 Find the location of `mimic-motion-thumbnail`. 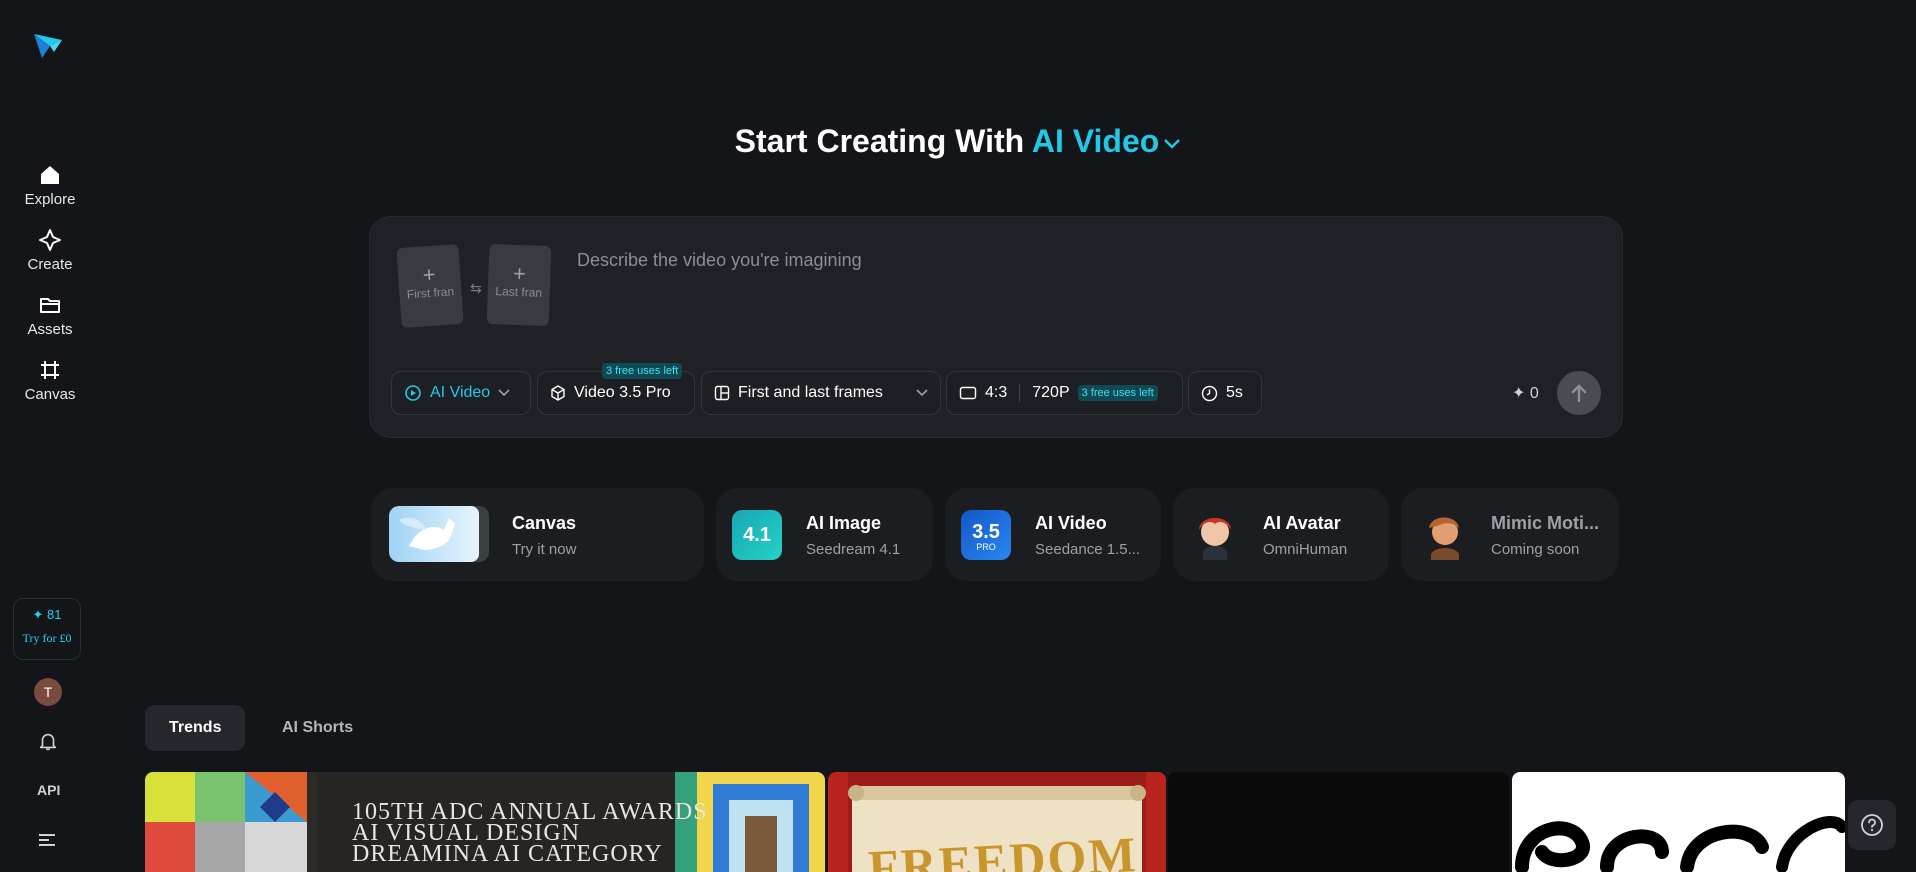

mimic-motion-thumbnail is located at coordinates (1444, 538).